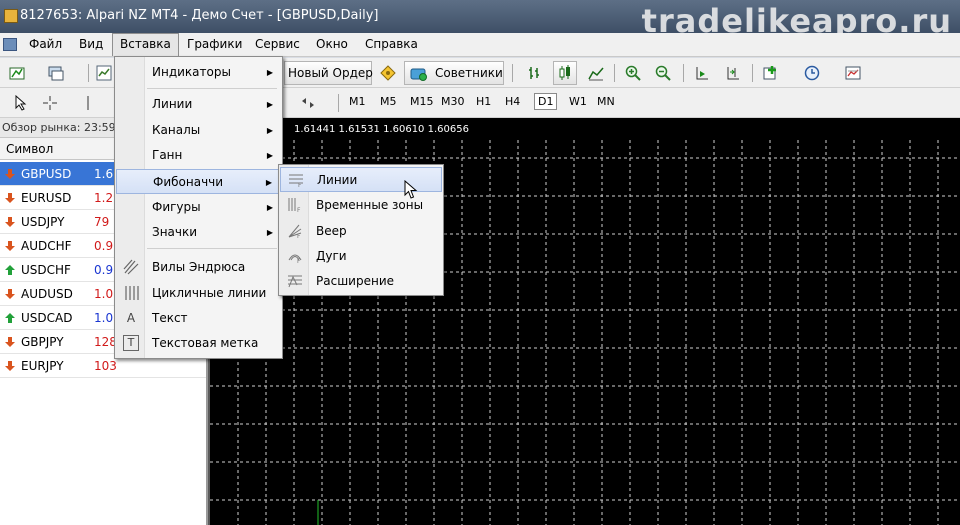 This screenshot has width=960, height=525. Describe the element at coordinates (17, 73) in the screenshot. I see `new-chart-icon` at that location.